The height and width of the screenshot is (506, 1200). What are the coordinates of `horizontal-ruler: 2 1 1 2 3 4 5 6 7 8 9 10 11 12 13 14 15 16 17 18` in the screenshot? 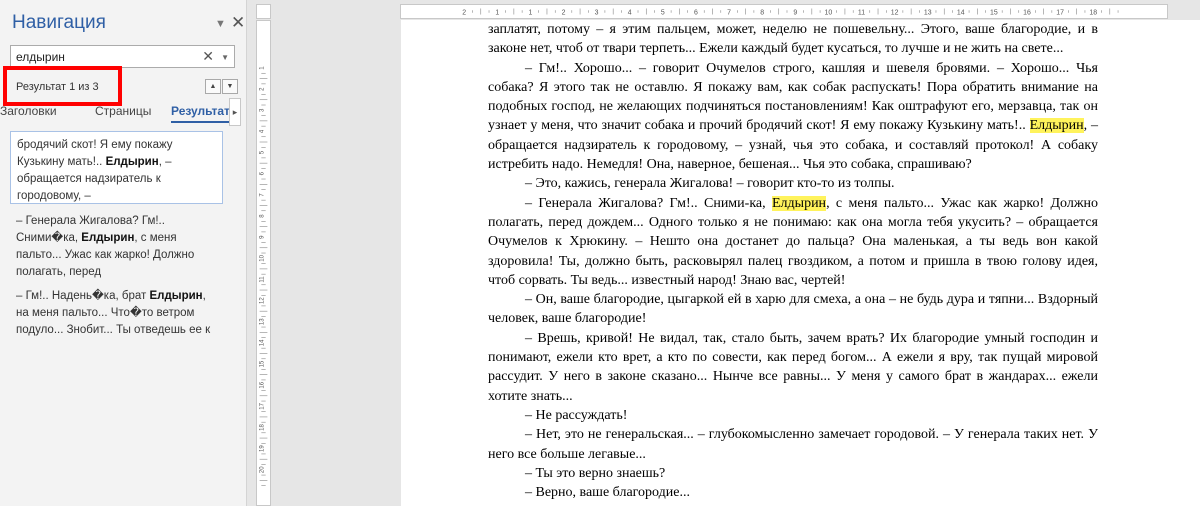 It's located at (784, 11).